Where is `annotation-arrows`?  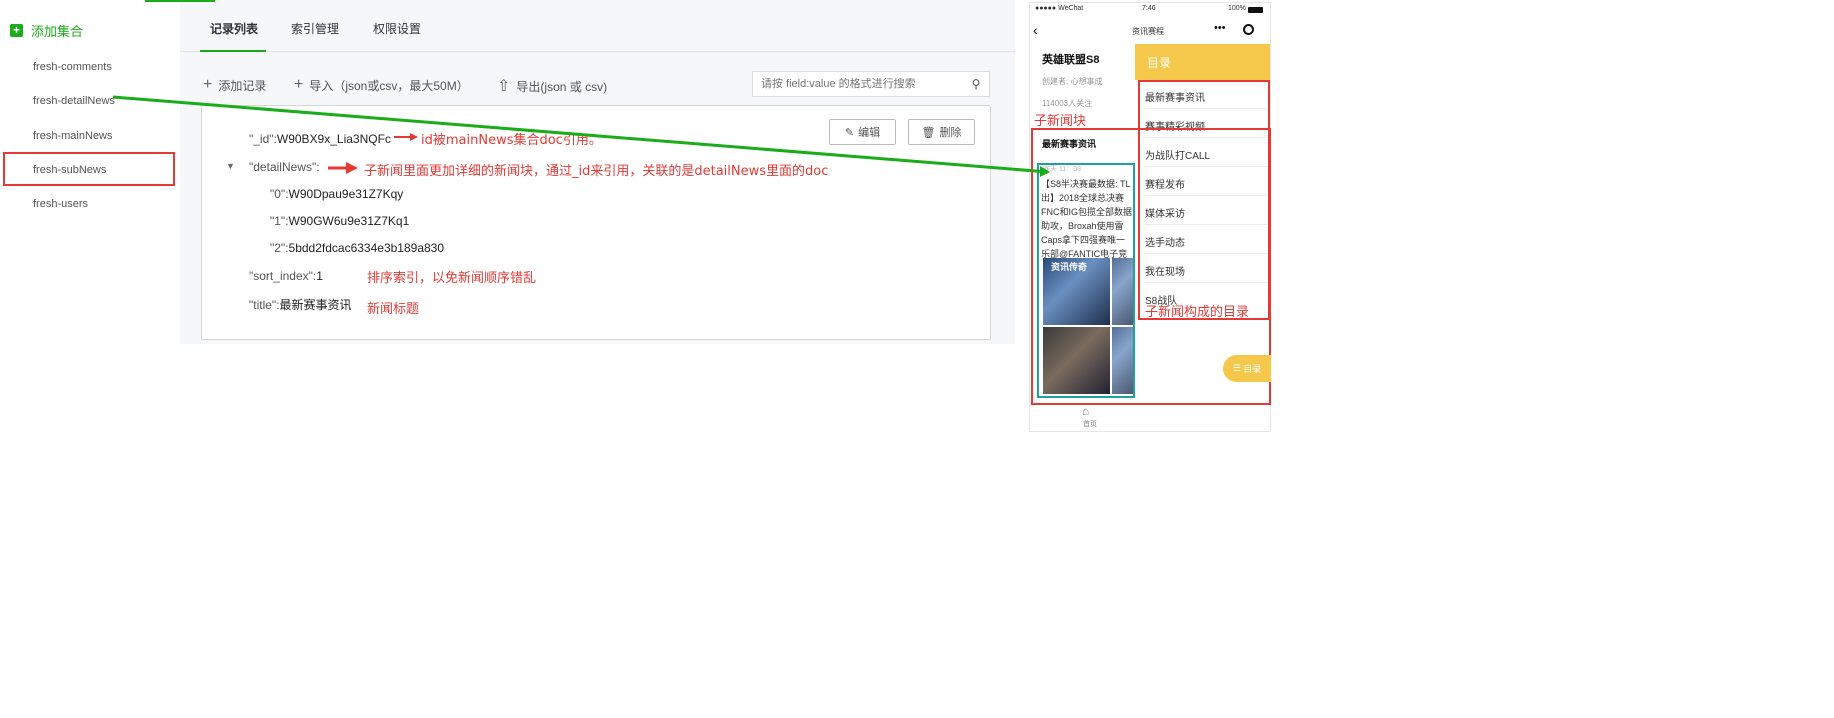 annotation-arrows is located at coordinates (581, 136).